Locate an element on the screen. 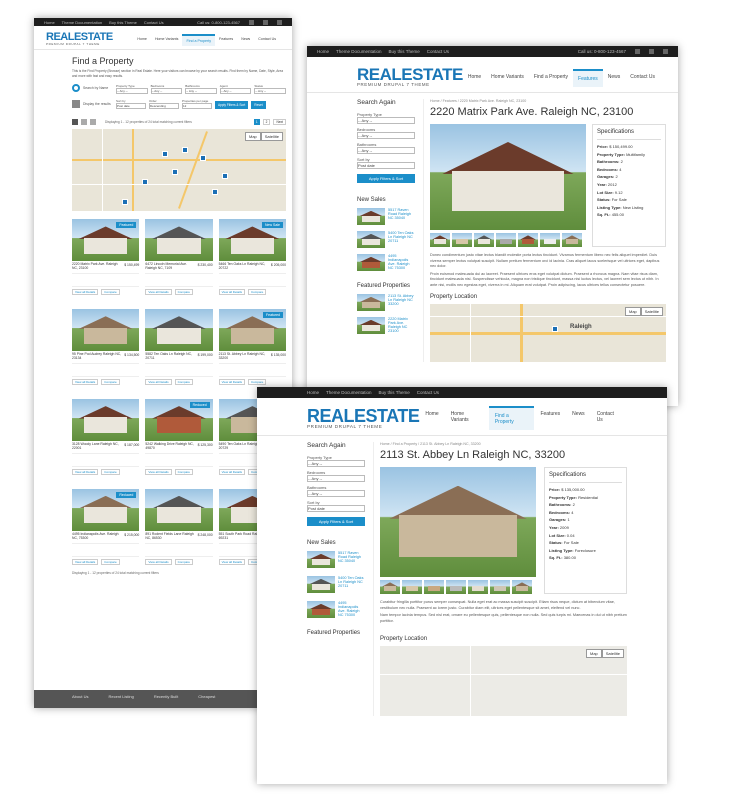 The image size is (746, 808). property-title: 4495 Indianapolis Ave. Raleigh NC, 75300 is located at coordinates (98, 536).